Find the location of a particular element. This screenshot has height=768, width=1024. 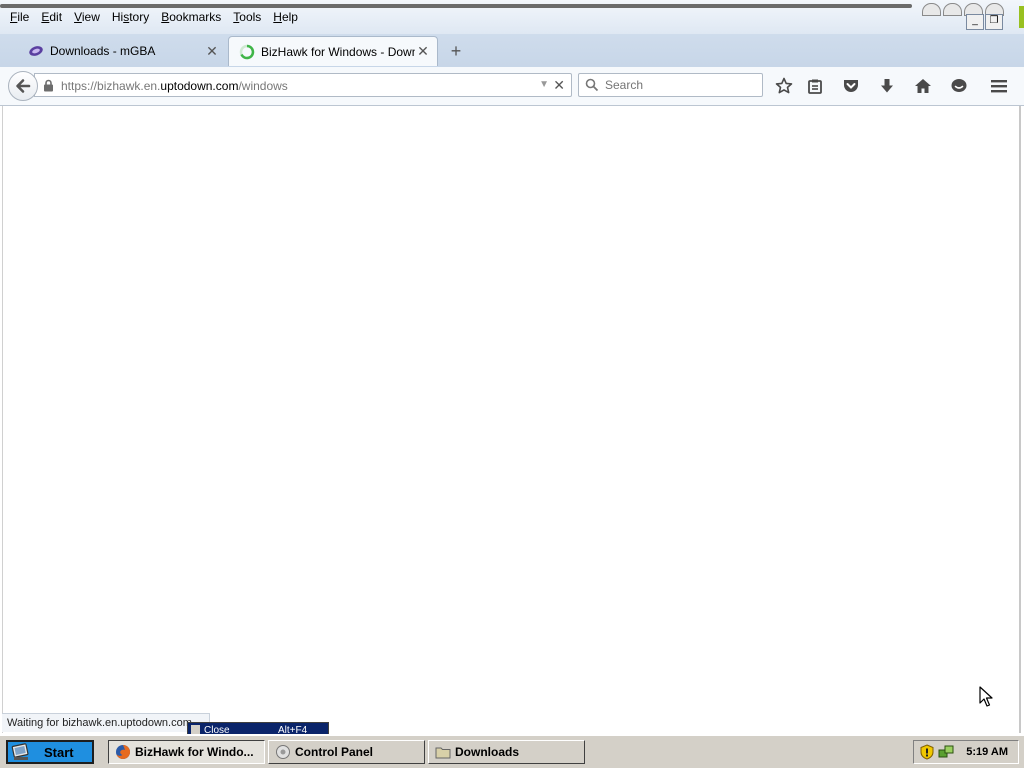

search-bar is located at coordinates (670, 85).